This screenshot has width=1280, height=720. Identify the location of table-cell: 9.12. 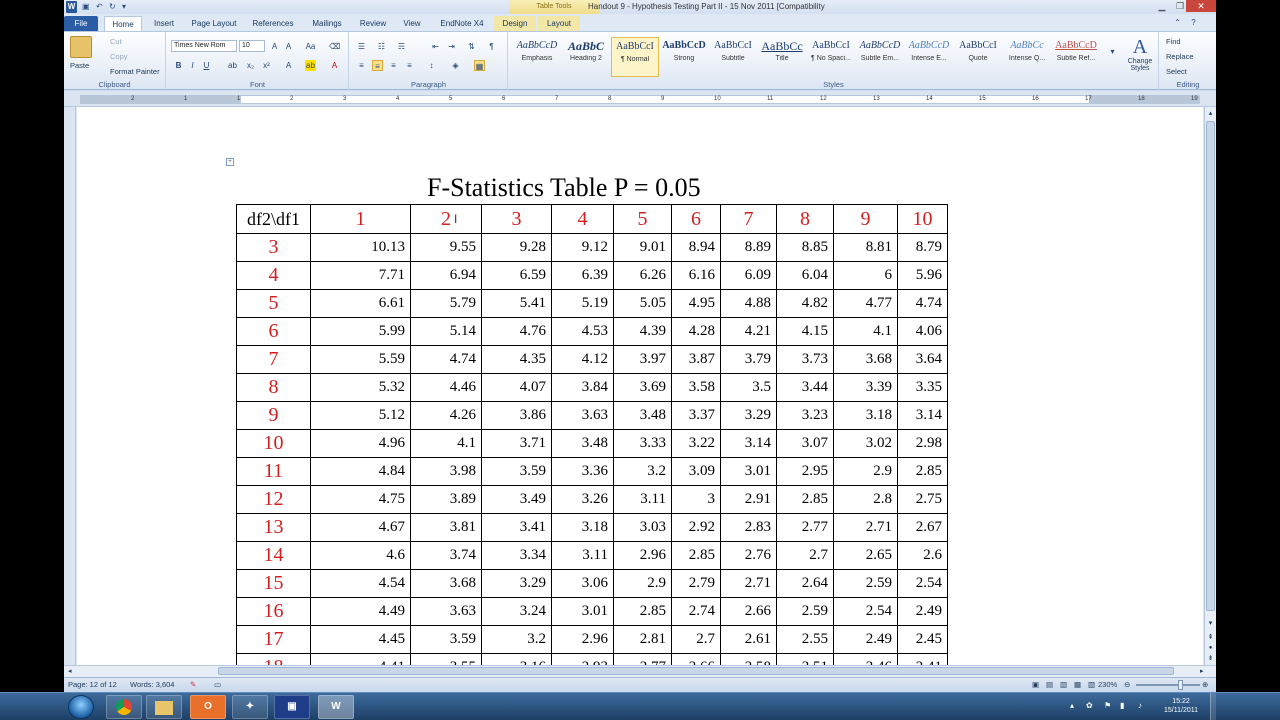
(582, 247).